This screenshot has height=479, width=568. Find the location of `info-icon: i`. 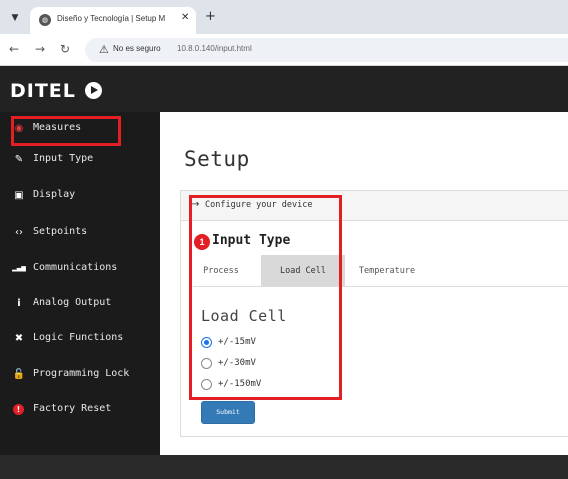

info-icon: i is located at coordinates (19, 303).